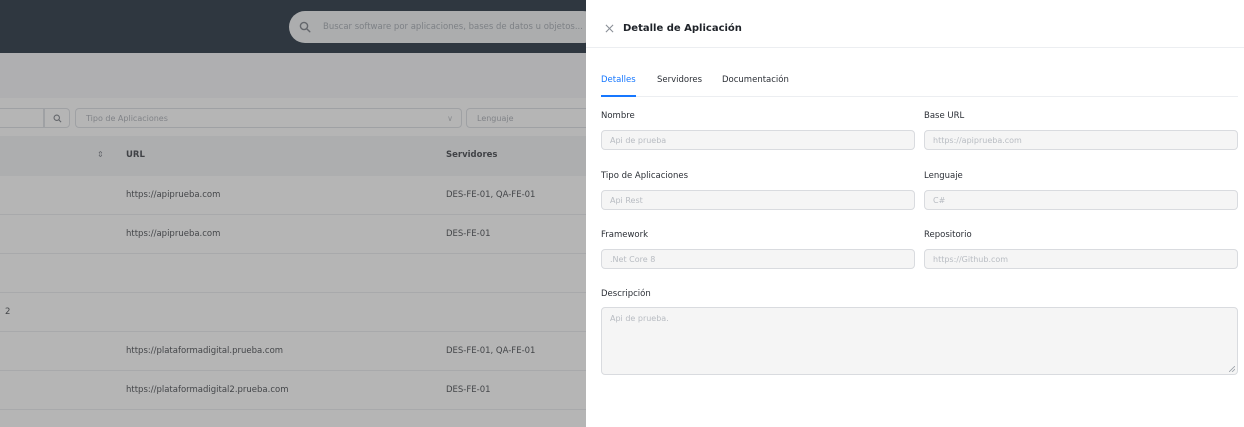  What do you see at coordinates (8, 312) in the screenshot?
I see `row-lead: 2` at bounding box center [8, 312].